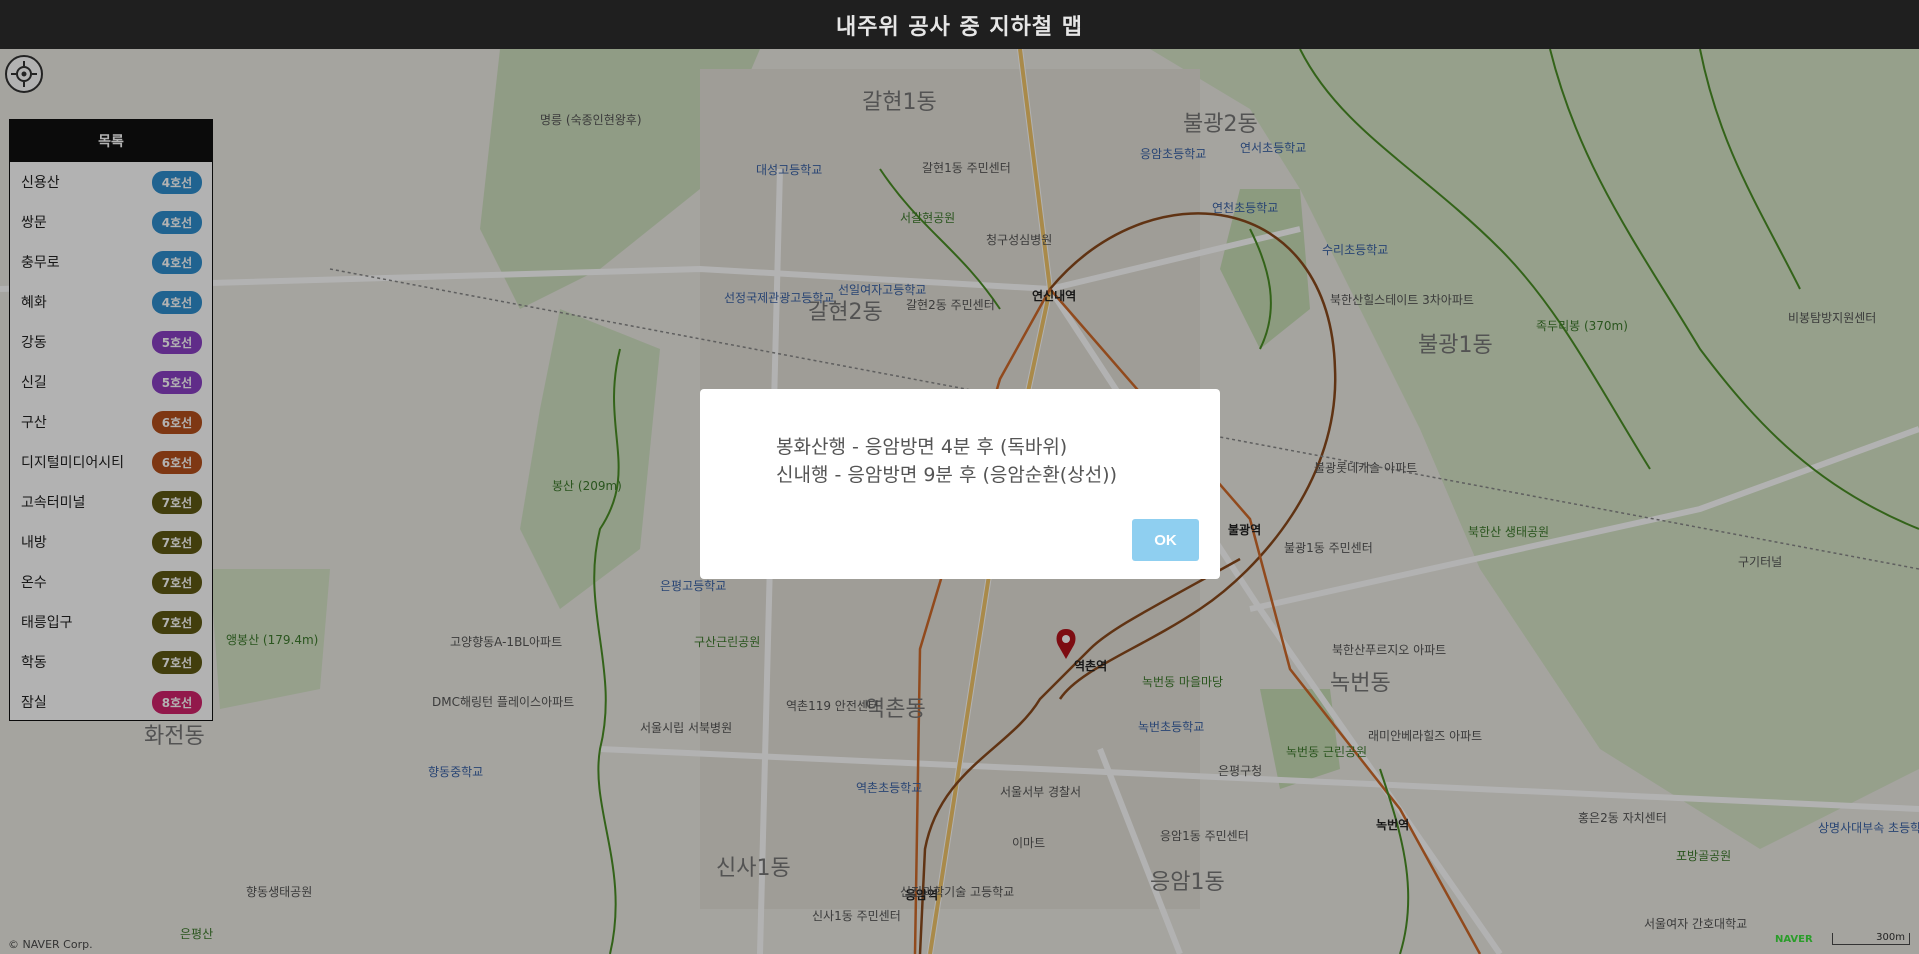  What do you see at coordinates (922, 447) in the screenshot?
I see `arrival-line-1: 봉화산행 - 응암방면 4분 후 (독바위)` at bounding box center [922, 447].